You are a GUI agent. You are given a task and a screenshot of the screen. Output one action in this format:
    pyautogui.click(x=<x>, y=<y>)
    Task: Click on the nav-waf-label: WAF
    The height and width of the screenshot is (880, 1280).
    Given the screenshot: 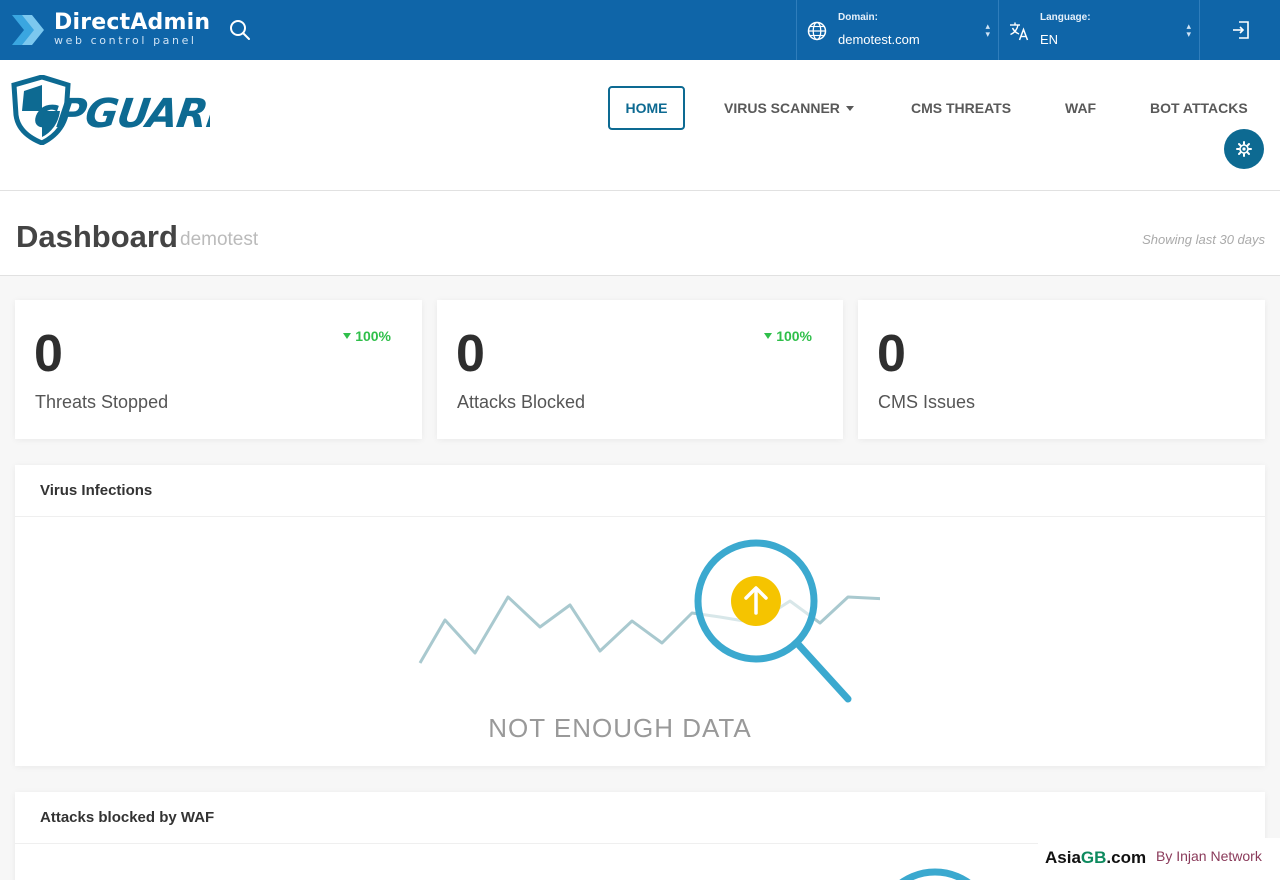 What is the action you would take?
    pyautogui.click(x=1081, y=108)
    